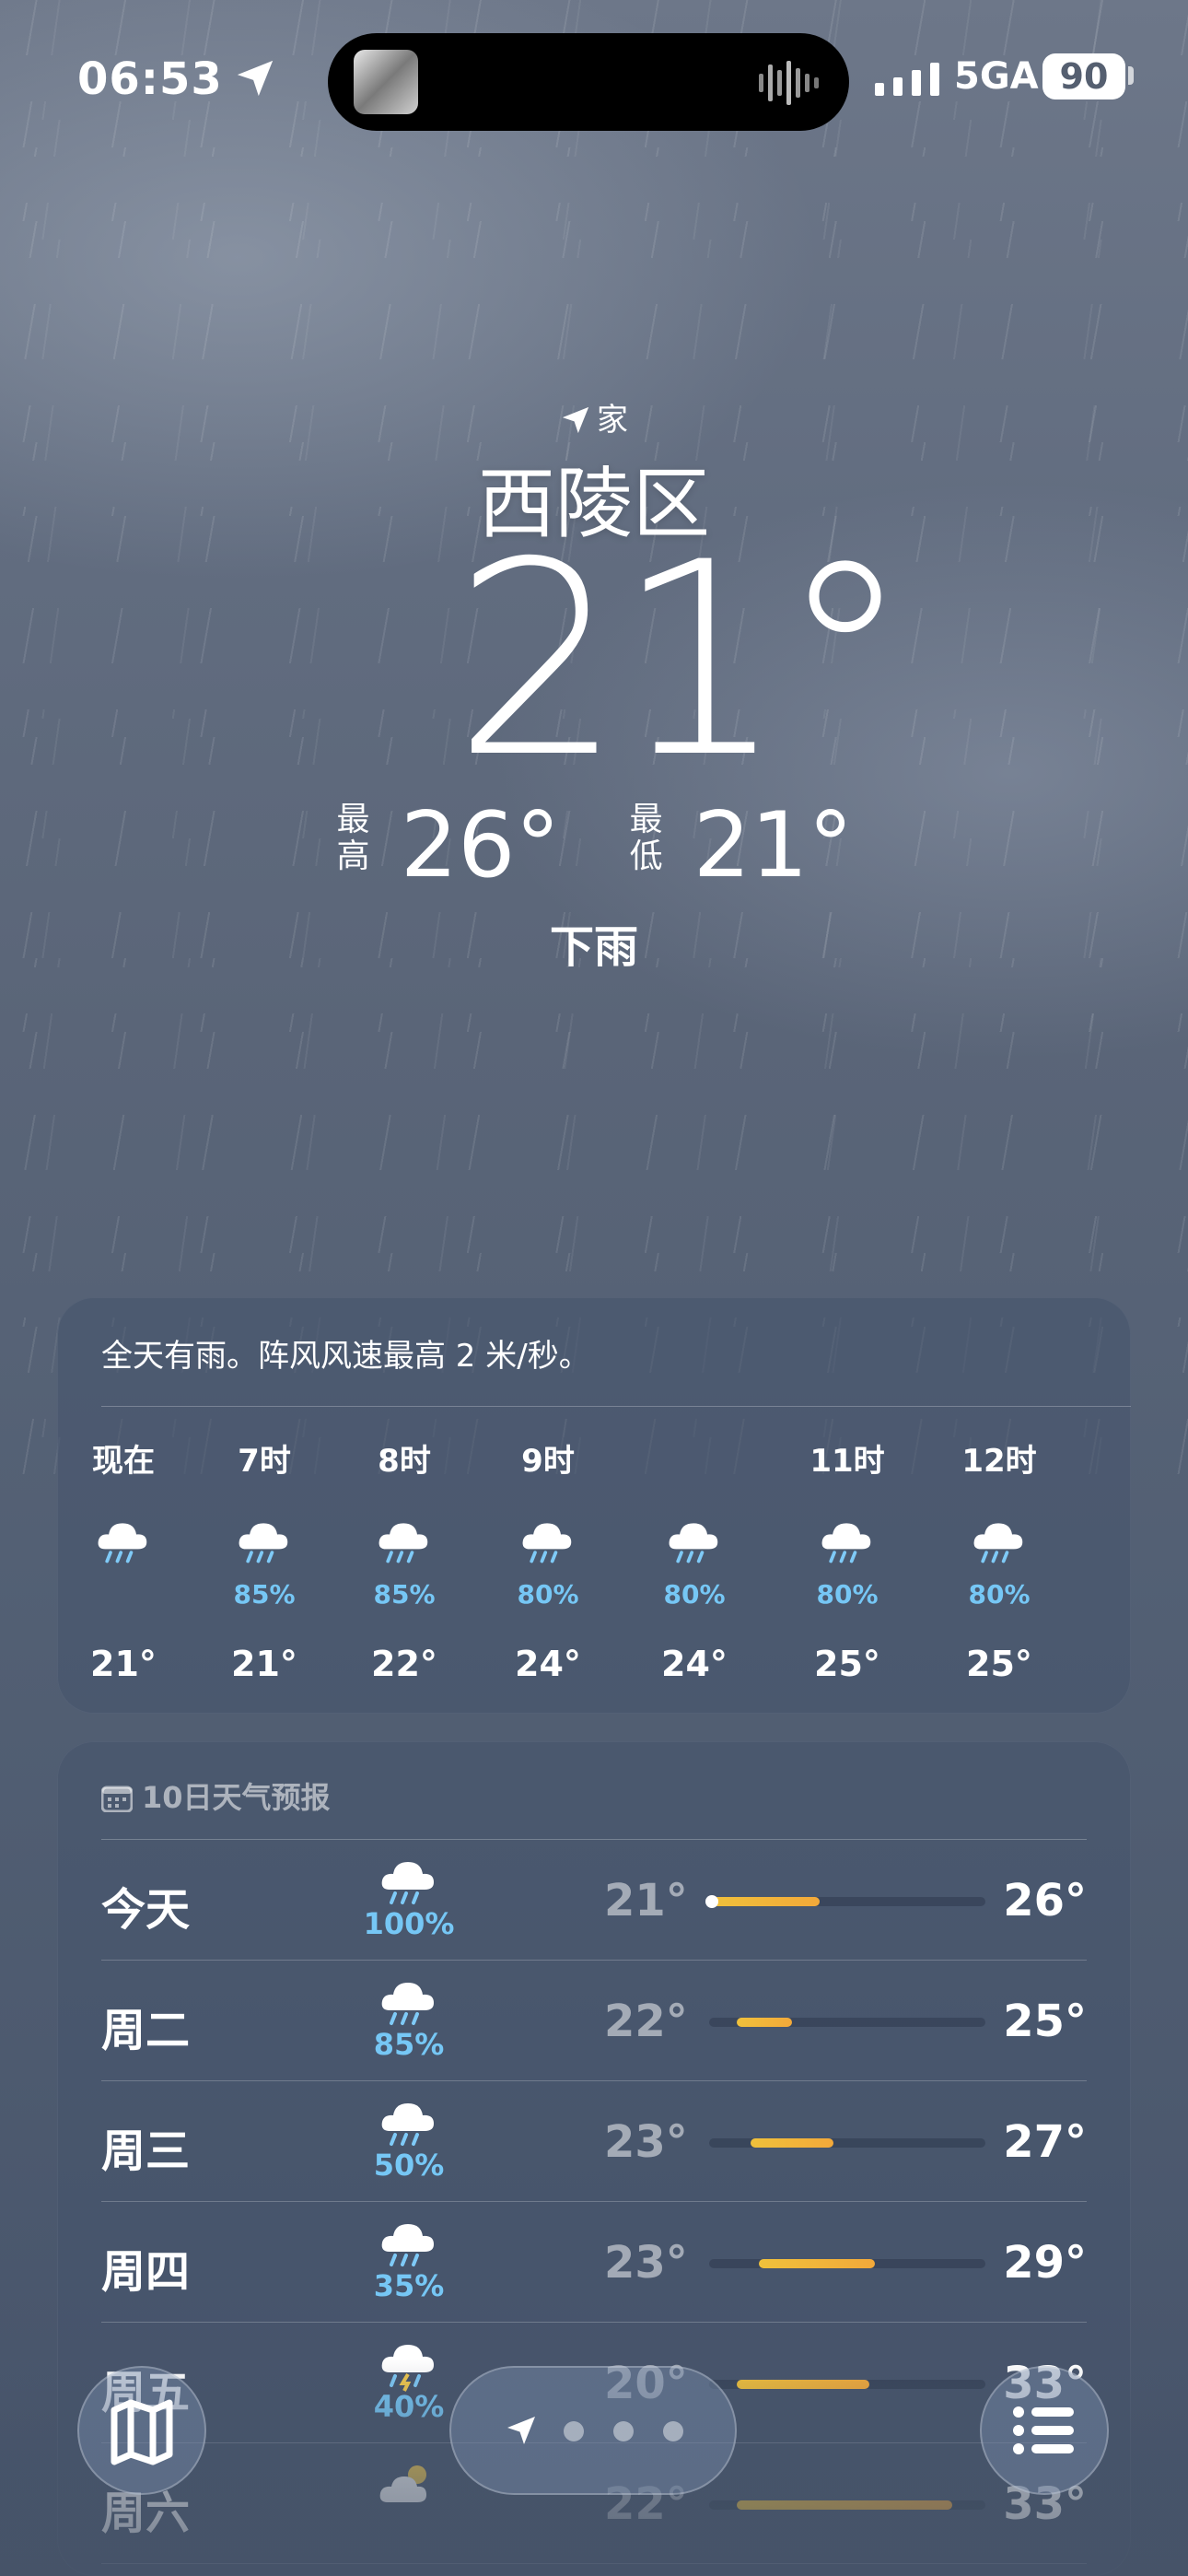 This screenshot has width=1188, height=2576. Describe the element at coordinates (480, 845) in the screenshot. I see `high-temp: 26°` at that location.